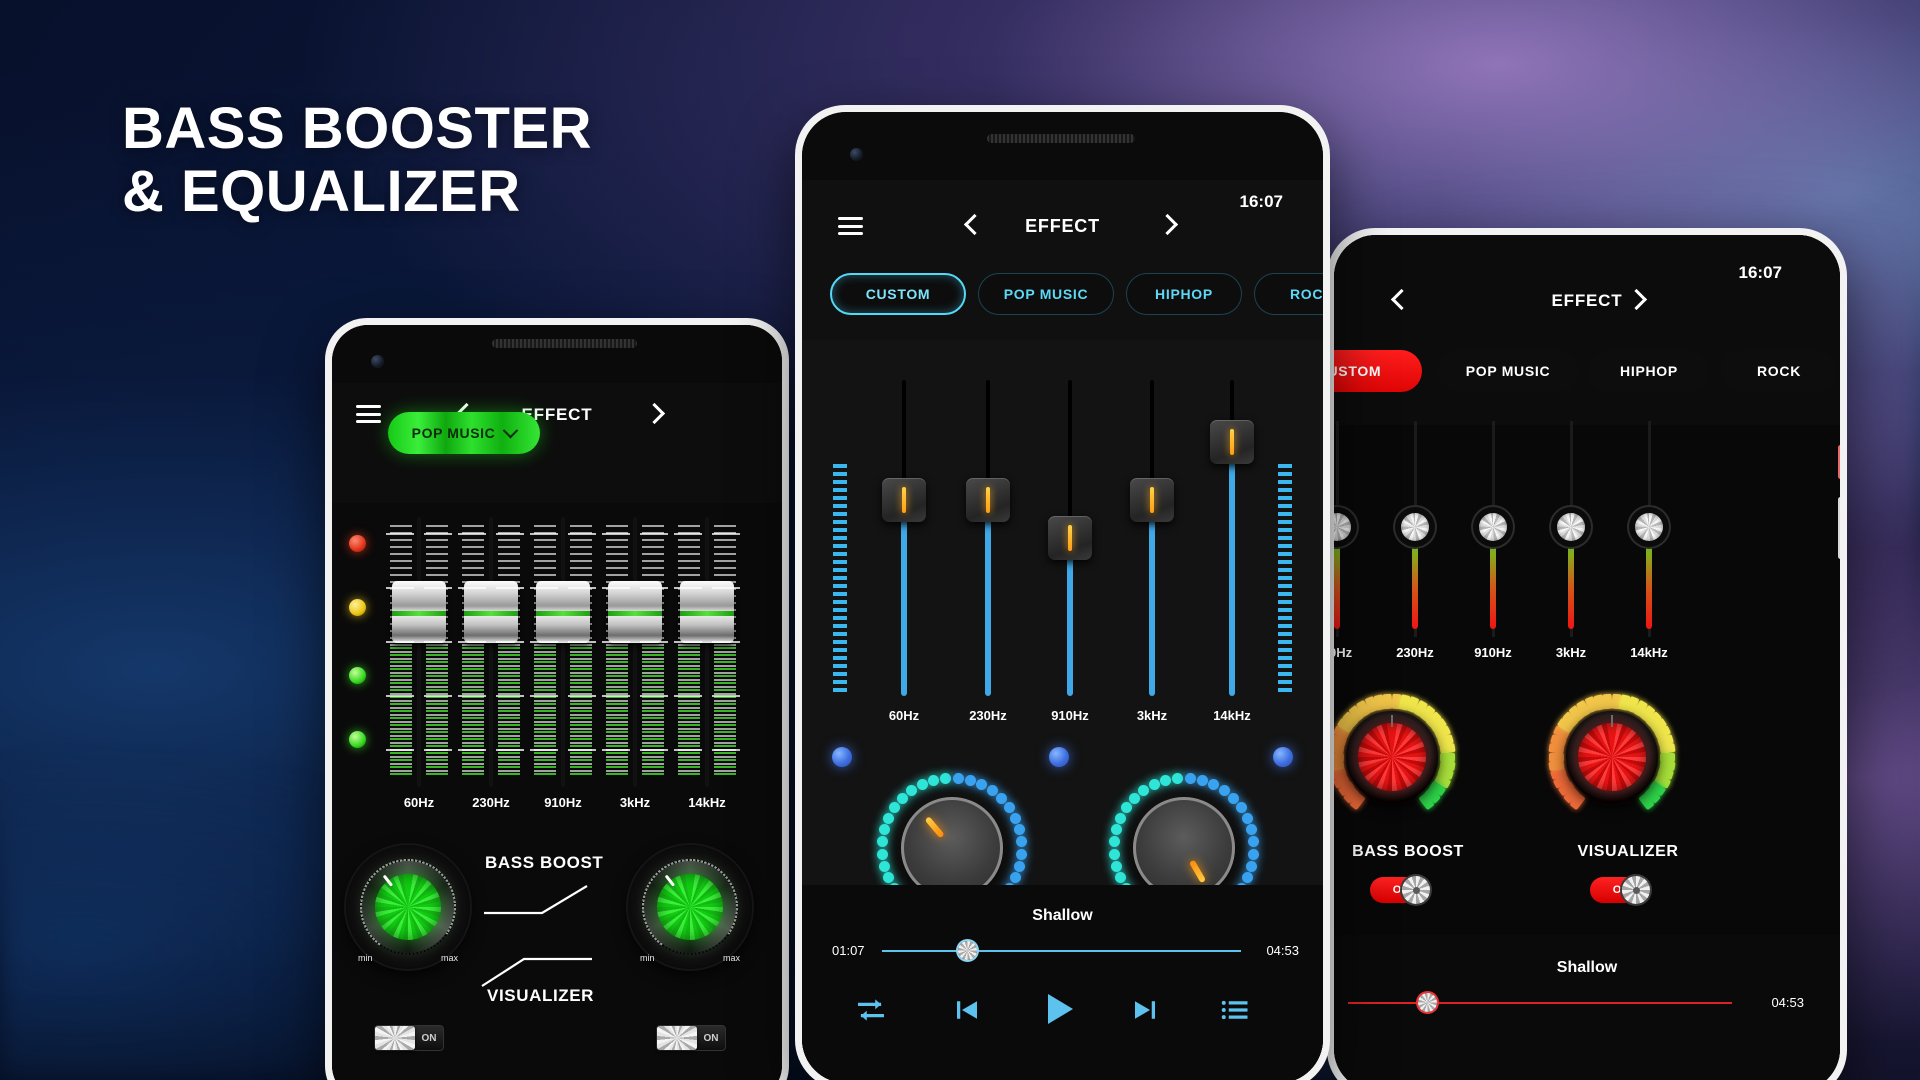 The width and height of the screenshot is (1920, 1080). Describe the element at coordinates (357, 607) in the screenshot. I see `led-indicator-yellow` at that location.